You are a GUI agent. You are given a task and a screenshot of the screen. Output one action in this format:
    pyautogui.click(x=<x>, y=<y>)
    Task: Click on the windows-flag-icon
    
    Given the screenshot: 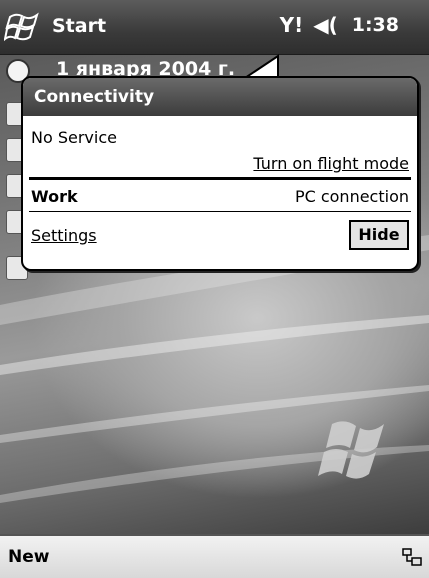 What is the action you would take?
    pyautogui.click(x=24, y=27)
    